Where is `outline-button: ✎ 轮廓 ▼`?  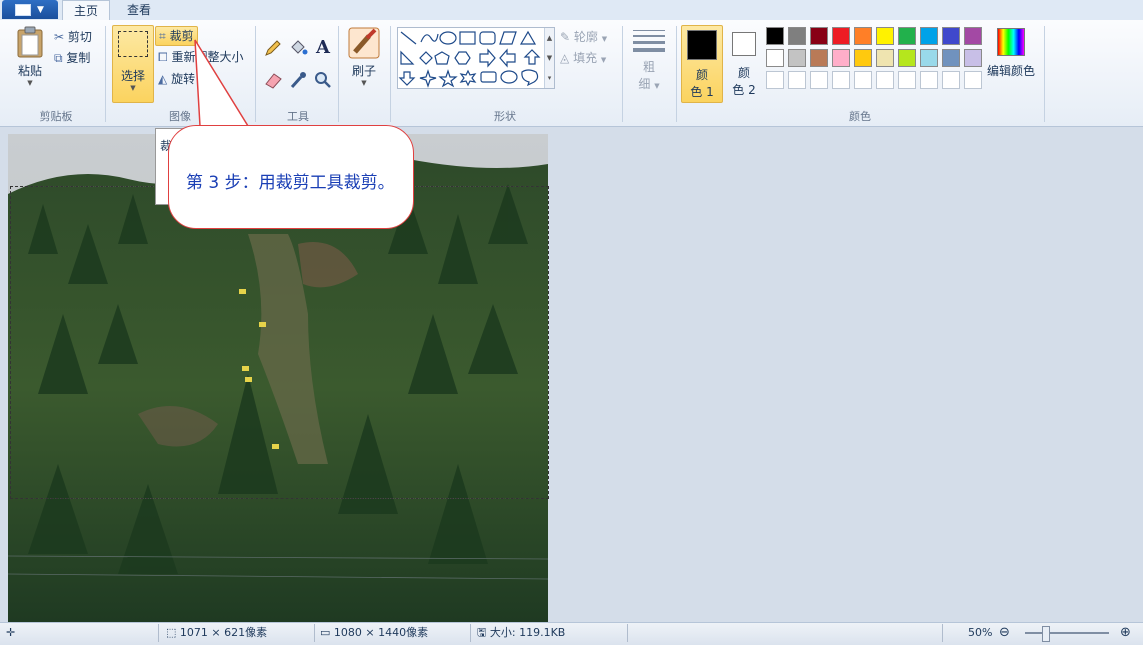 outline-button: ✎ 轮廓 ▼ is located at coordinates (583, 37).